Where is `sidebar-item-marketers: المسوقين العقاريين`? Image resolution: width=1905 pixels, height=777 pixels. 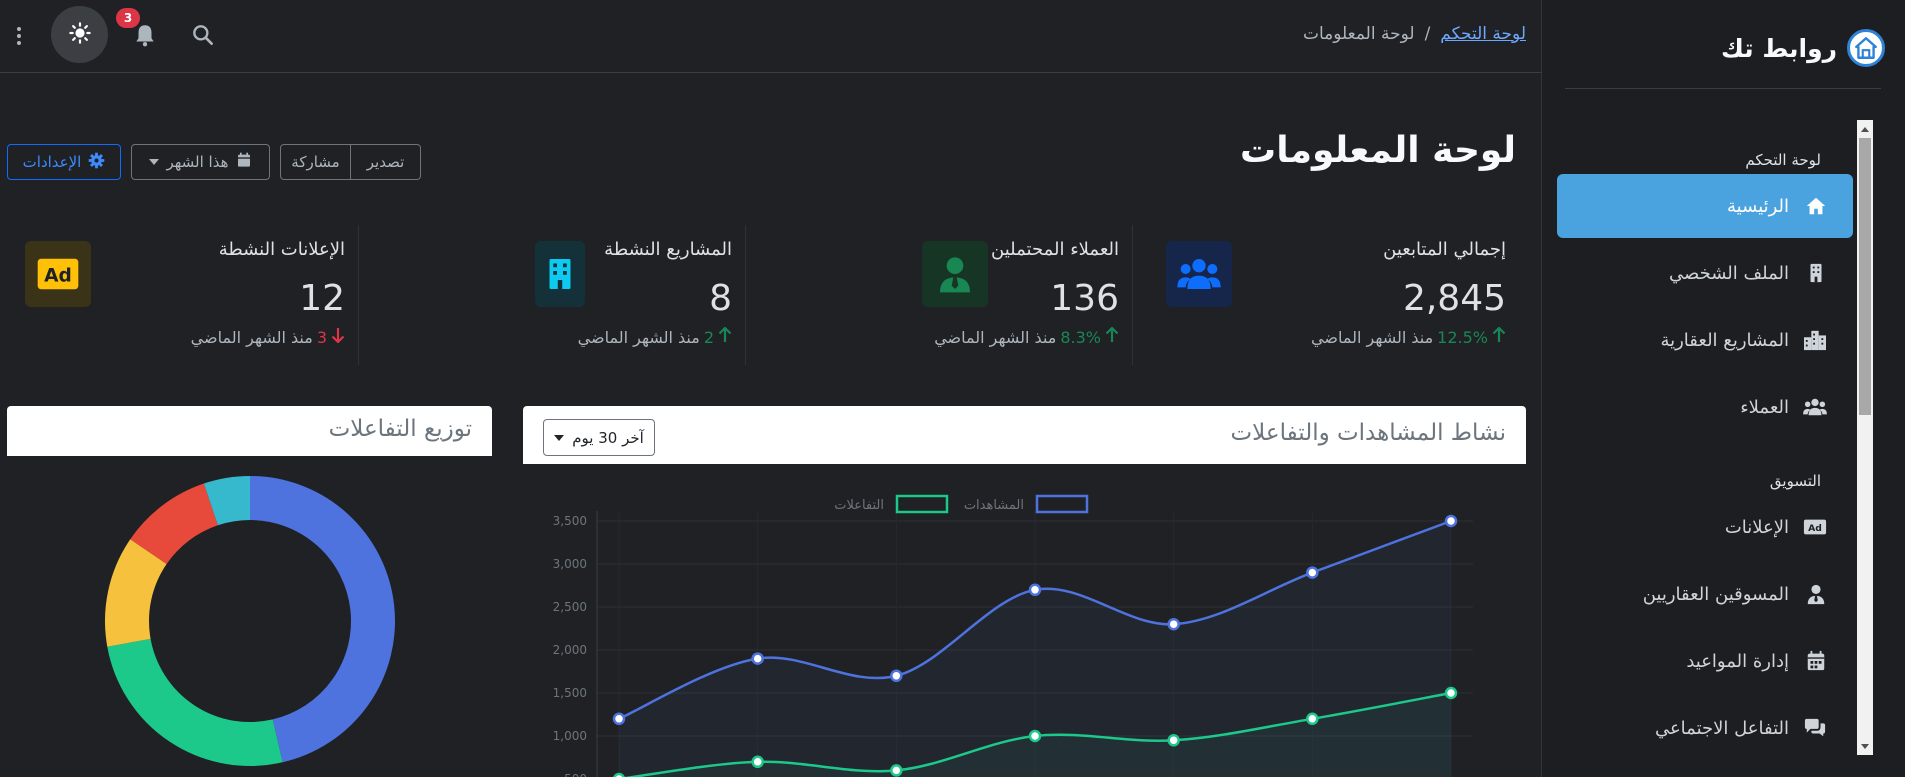
sidebar-item-marketers: المسوقين العقاريين is located at coordinates (1705, 594).